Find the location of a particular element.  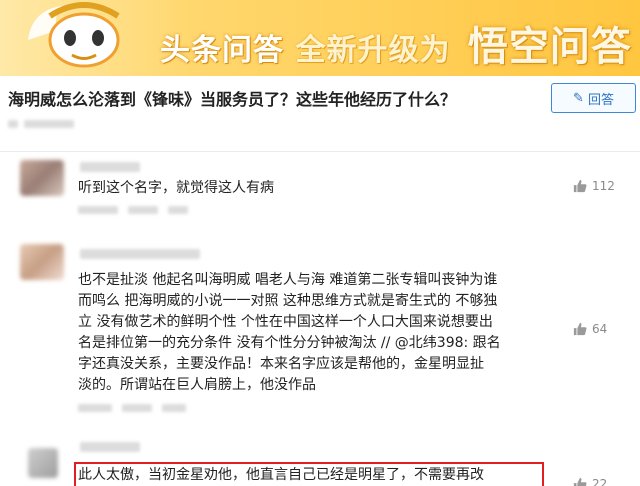

answer-text-line: 而鸣么 把海明威的小说一一对照 这种思维方式就是寄生式的 不够独 is located at coordinates (288, 301).